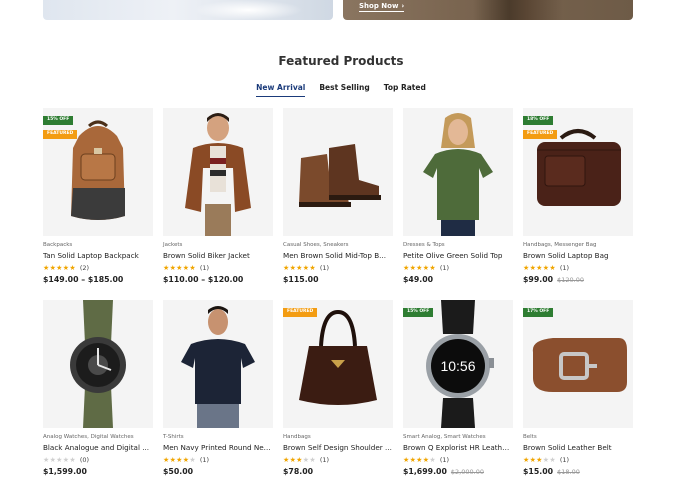 Image resolution: width=682 pixels, height=497 pixels. I want to click on product-name: Brown Solid Leather Belt, so click(578, 447).